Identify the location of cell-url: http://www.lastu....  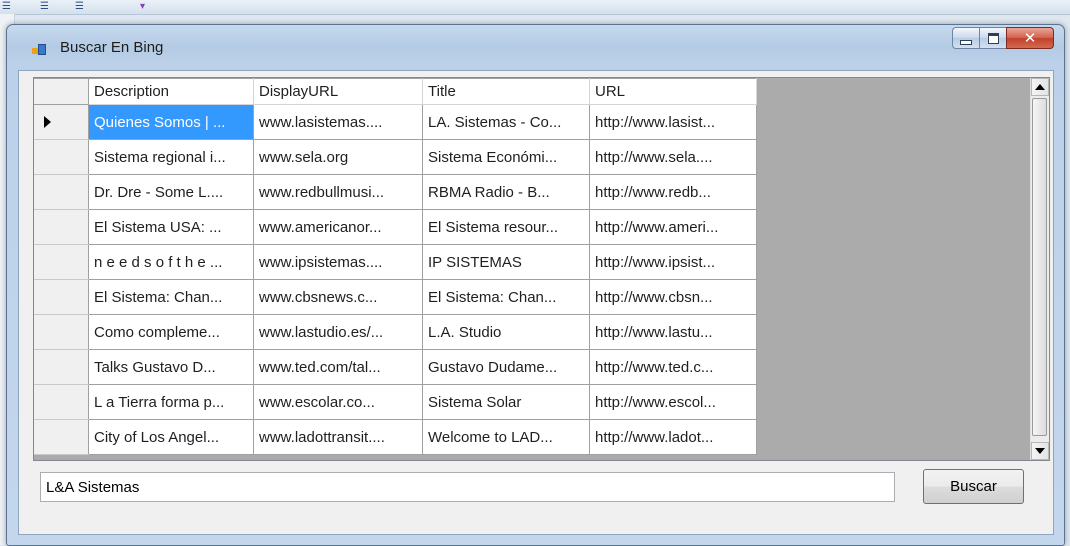
(673, 332).